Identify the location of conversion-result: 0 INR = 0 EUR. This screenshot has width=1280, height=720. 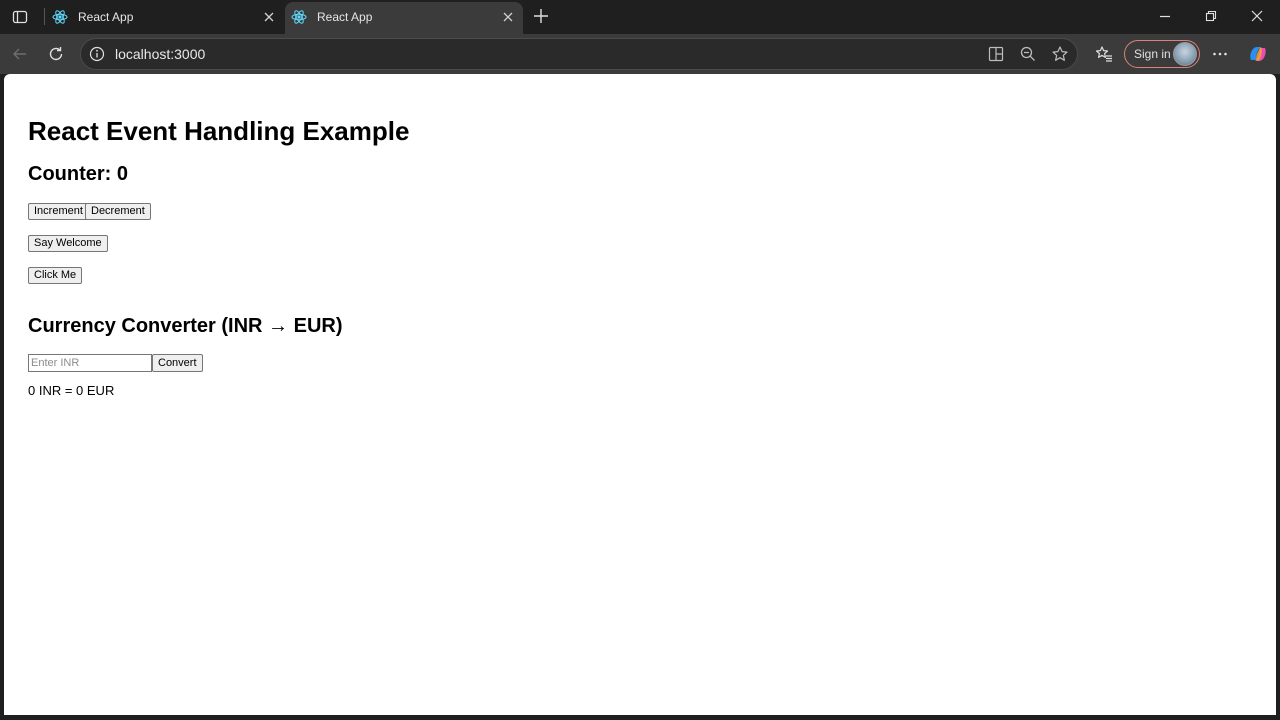
(71, 390).